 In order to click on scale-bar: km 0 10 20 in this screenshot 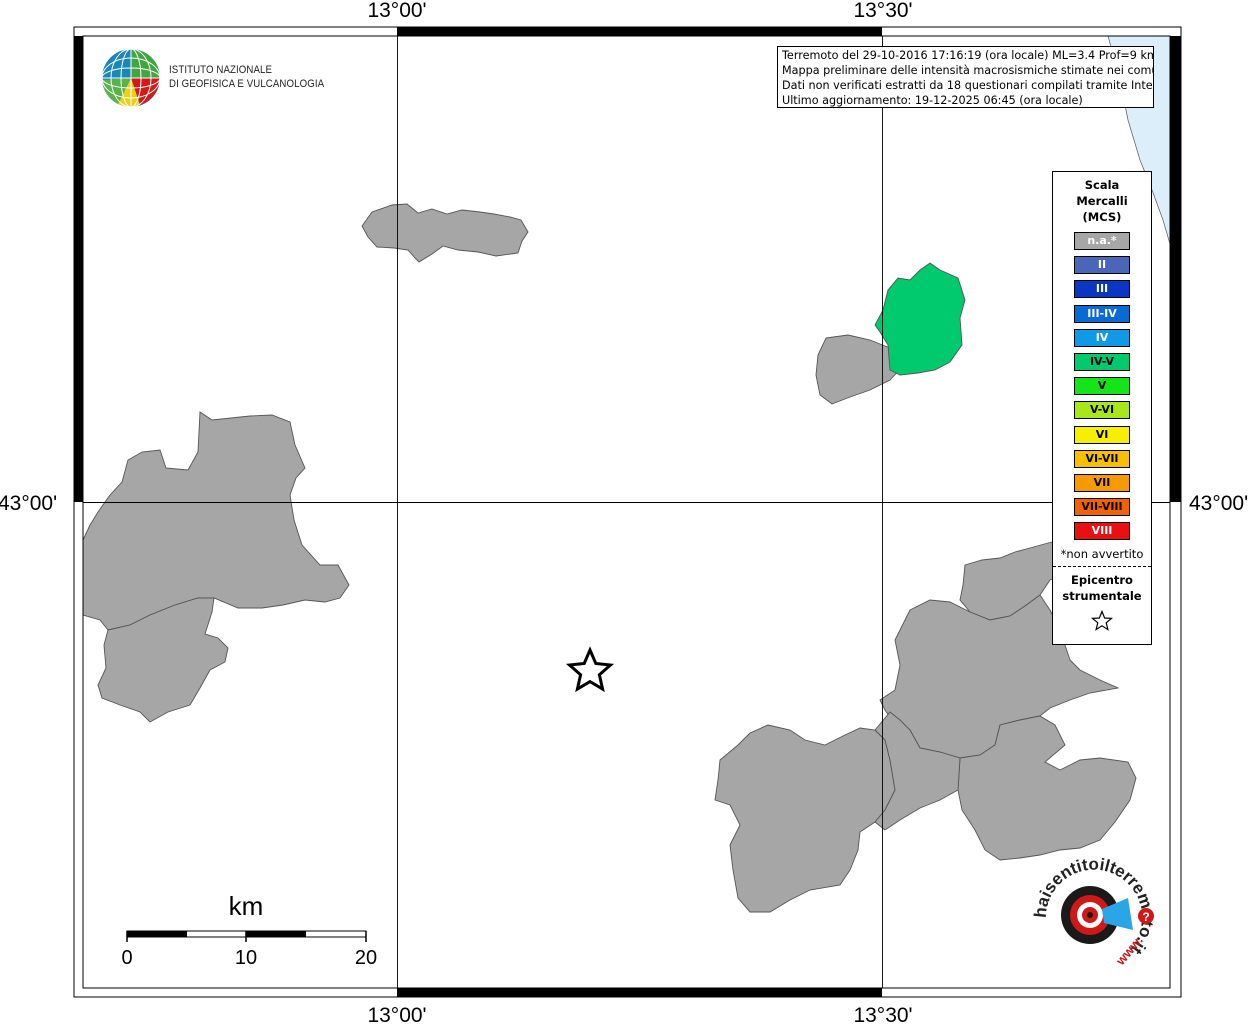, I will do `click(249, 930)`.